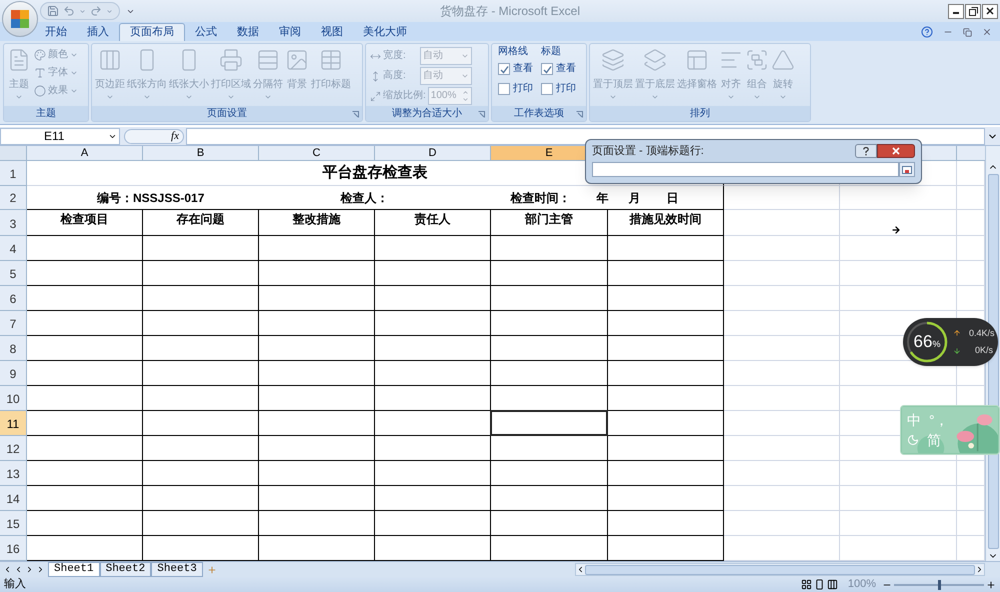 Image resolution: width=1000 pixels, height=592 pixels. What do you see at coordinates (150, 198) in the screenshot?
I see `form-number: 编号：NSSJSS-017` at bounding box center [150, 198].